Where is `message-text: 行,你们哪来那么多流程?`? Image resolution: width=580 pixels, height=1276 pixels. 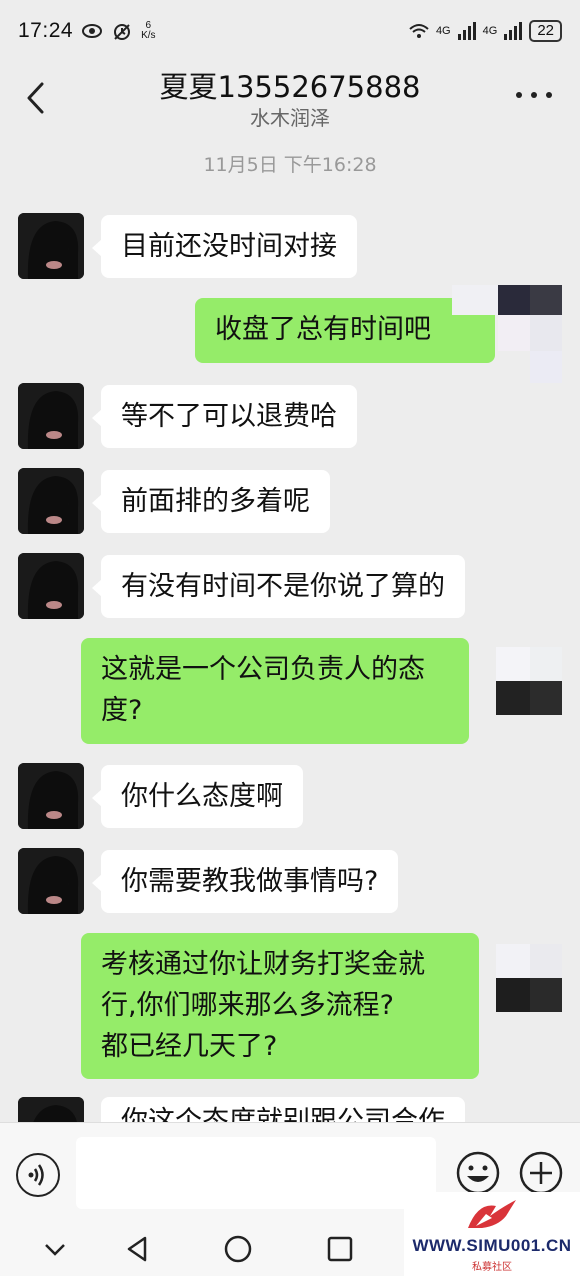
message-text: 行,你们哪来那么多流程? is located at coordinates (247, 1005).